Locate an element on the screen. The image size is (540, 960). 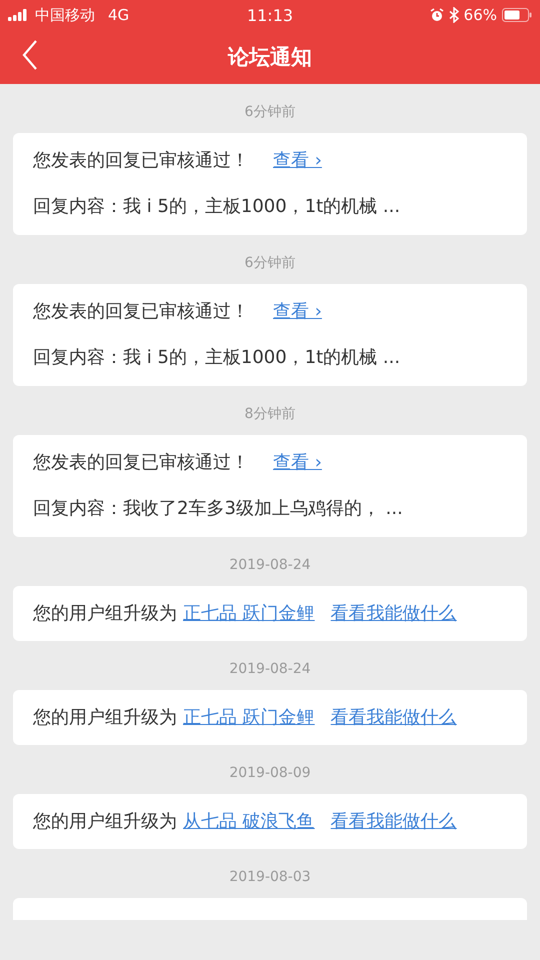
clock-time: 11:13 is located at coordinates (270, 15).